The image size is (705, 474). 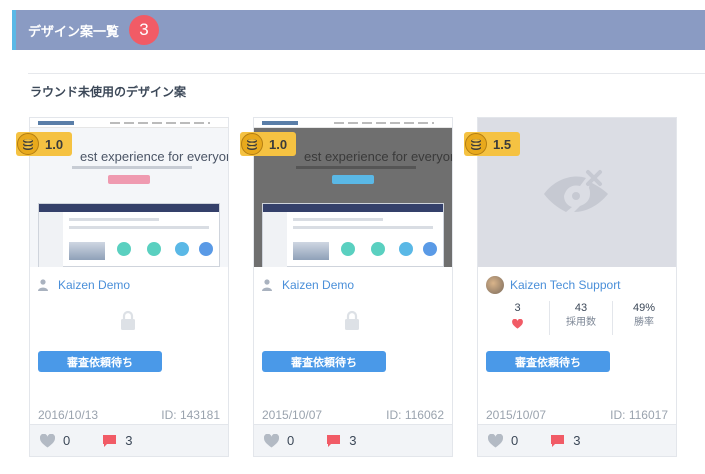 What do you see at coordinates (366, 73) in the screenshot?
I see `section-divider` at bounding box center [366, 73].